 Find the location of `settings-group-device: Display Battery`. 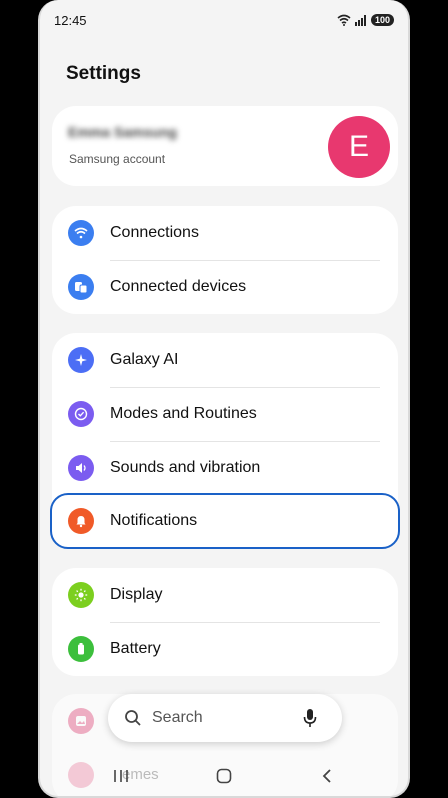

settings-group-device: Display Battery is located at coordinates (225, 622).